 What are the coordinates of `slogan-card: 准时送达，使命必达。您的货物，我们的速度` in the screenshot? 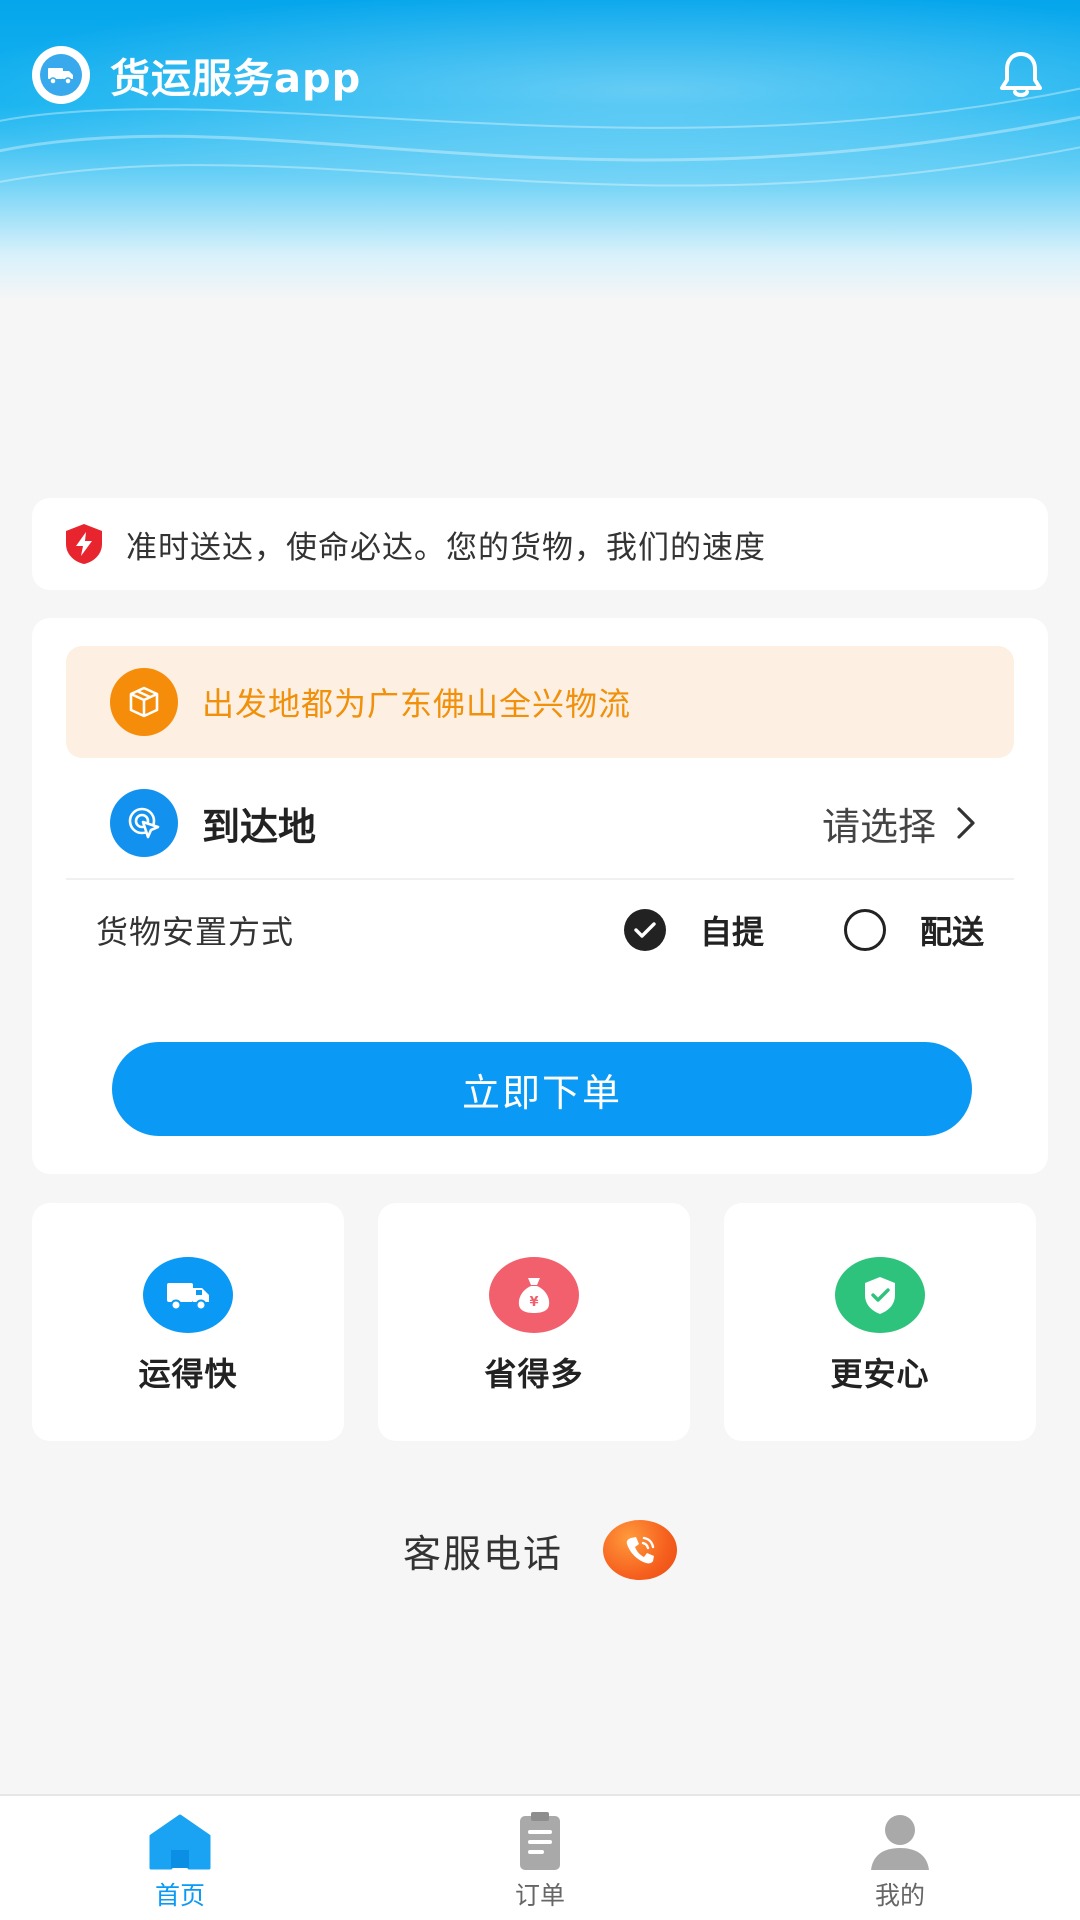 It's located at (540, 544).